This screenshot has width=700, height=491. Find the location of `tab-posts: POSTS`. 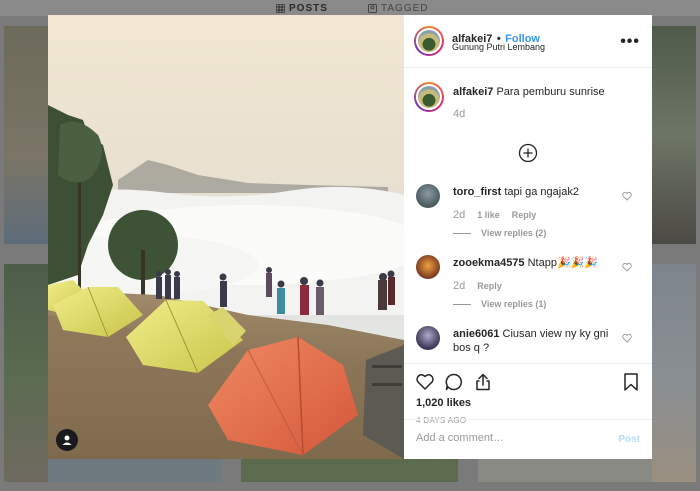

tab-posts: POSTS is located at coordinates (302, 8).